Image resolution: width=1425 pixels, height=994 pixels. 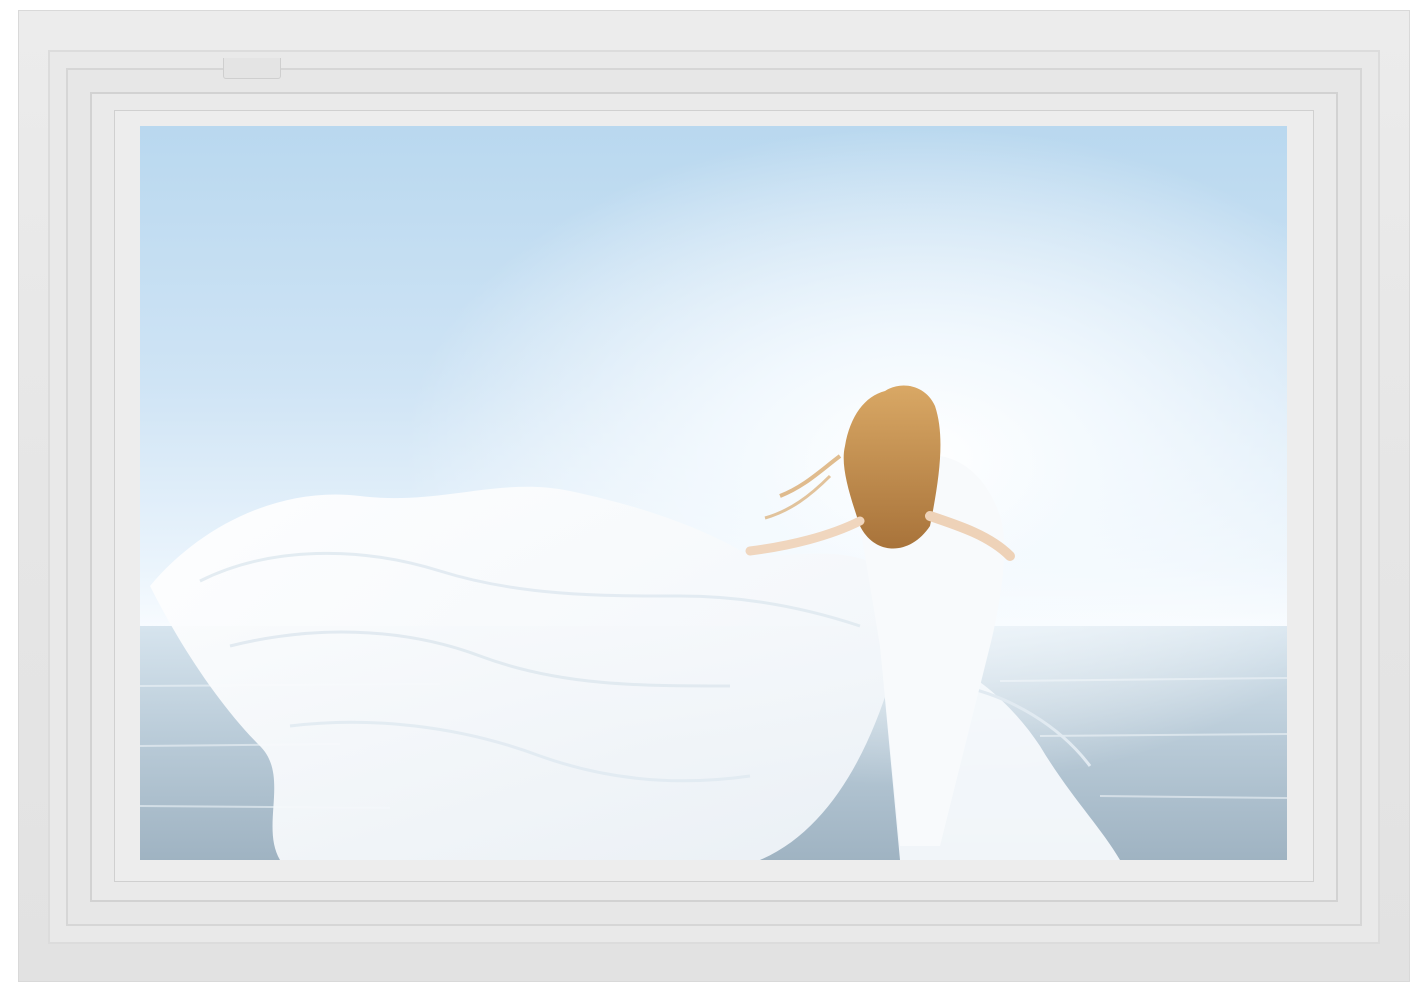 I want to click on frame-top-notch, so click(x=252, y=68).